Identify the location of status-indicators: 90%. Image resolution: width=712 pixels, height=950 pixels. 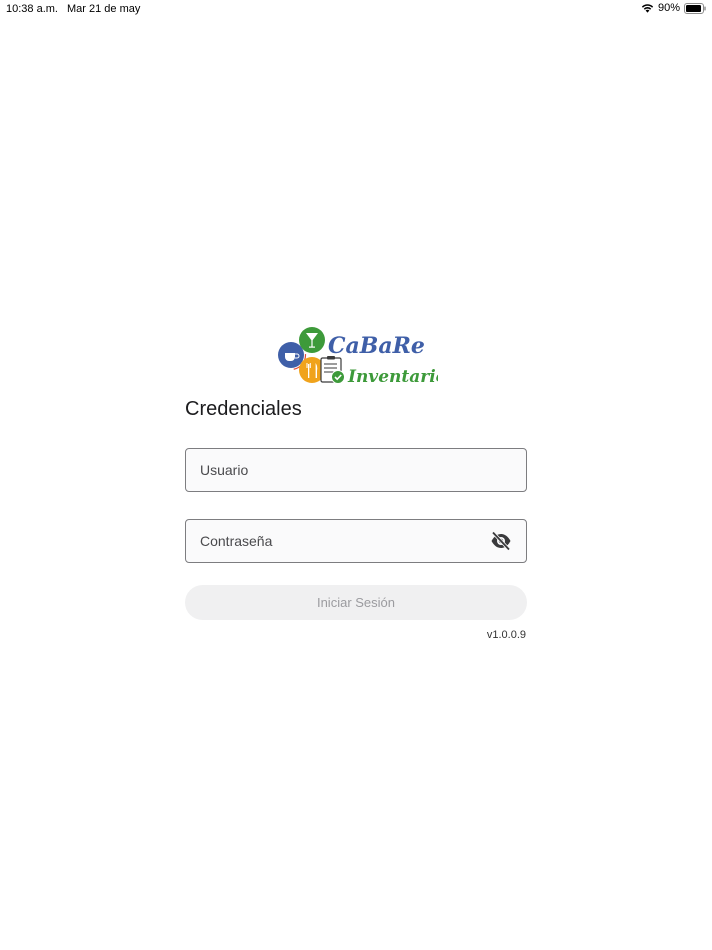
(673, 8).